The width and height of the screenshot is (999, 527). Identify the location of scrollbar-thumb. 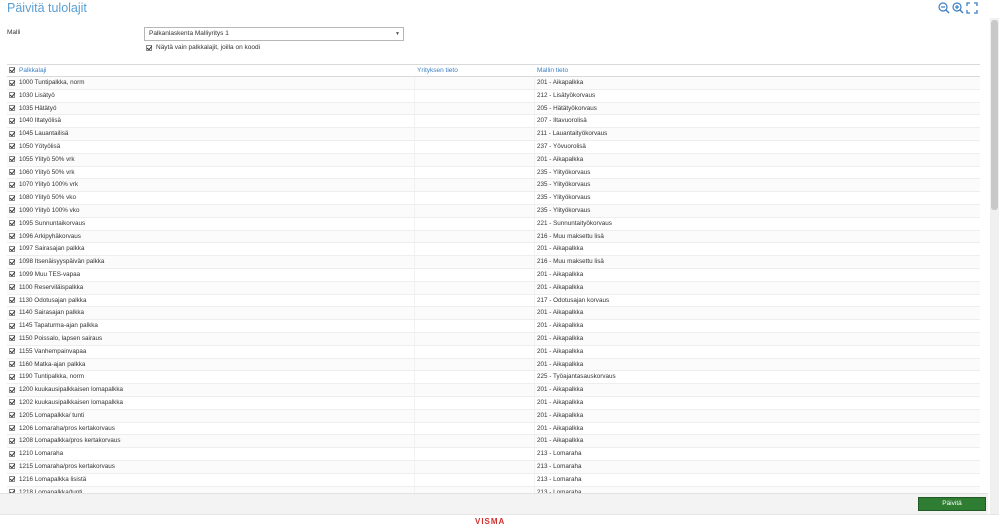
(994, 115).